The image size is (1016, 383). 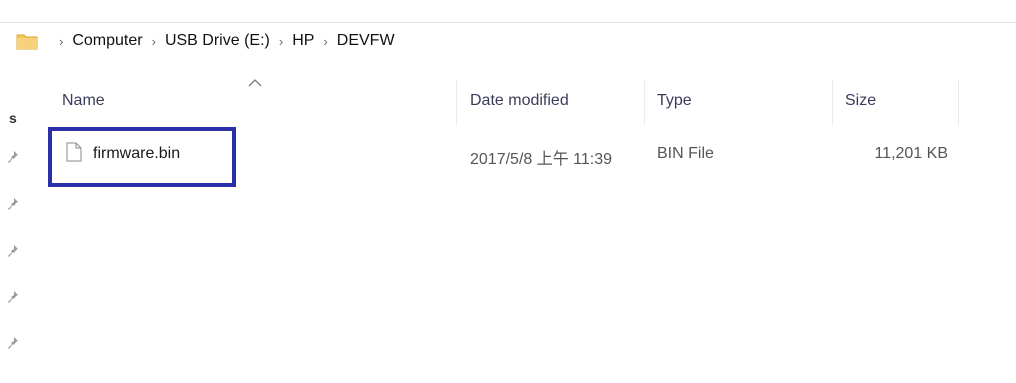 What do you see at coordinates (107, 41) in the screenshot?
I see `breadcrumb-computer: Computer` at bounding box center [107, 41].